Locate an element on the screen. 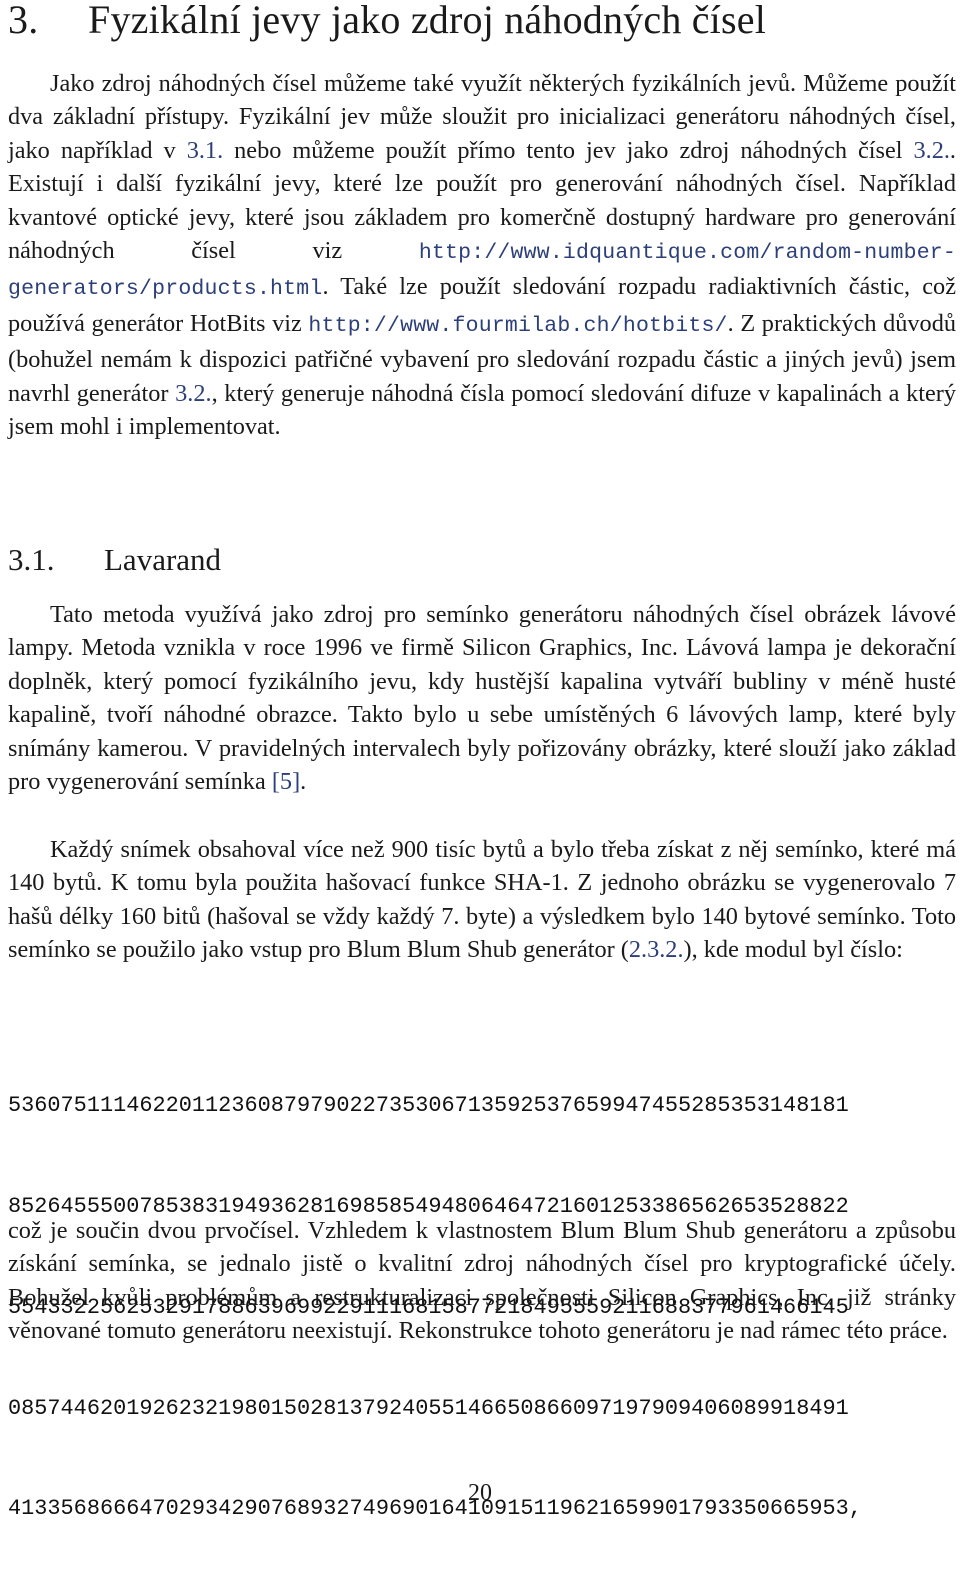 Image resolution: width=960 pixels, height=1593 pixels. subsection-title: Lavarand is located at coordinates (163, 559).